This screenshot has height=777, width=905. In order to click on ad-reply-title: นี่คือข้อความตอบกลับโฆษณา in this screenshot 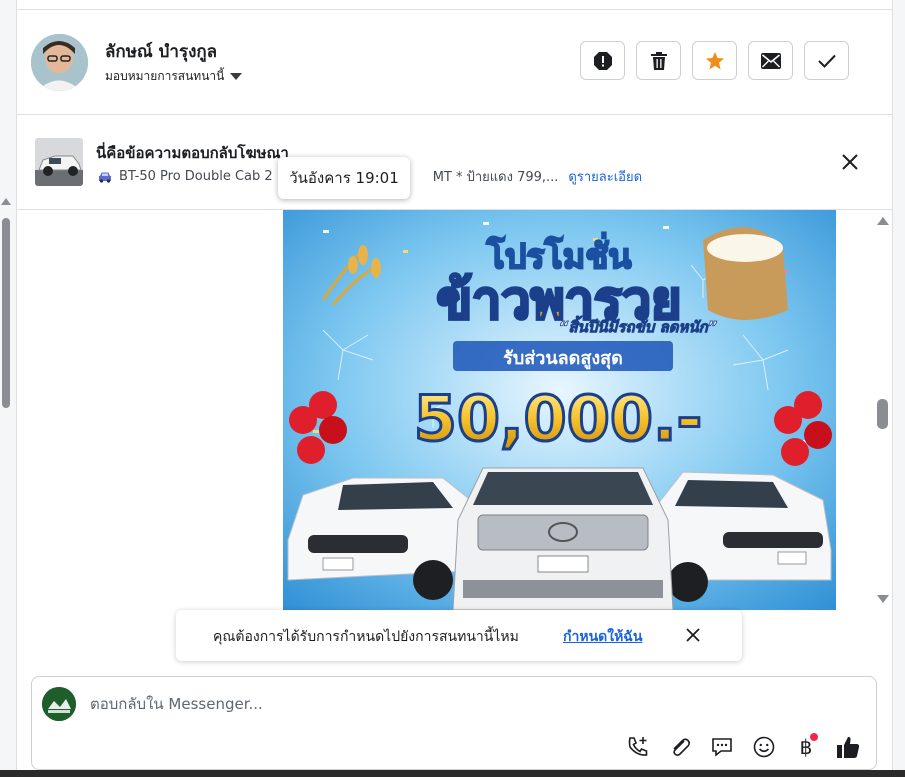, I will do `click(192, 153)`.